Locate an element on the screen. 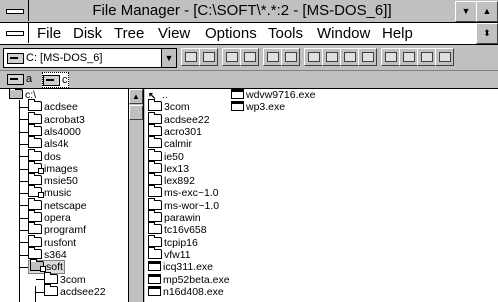  file-item-folder: parawin is located at coordinates (174, 217).